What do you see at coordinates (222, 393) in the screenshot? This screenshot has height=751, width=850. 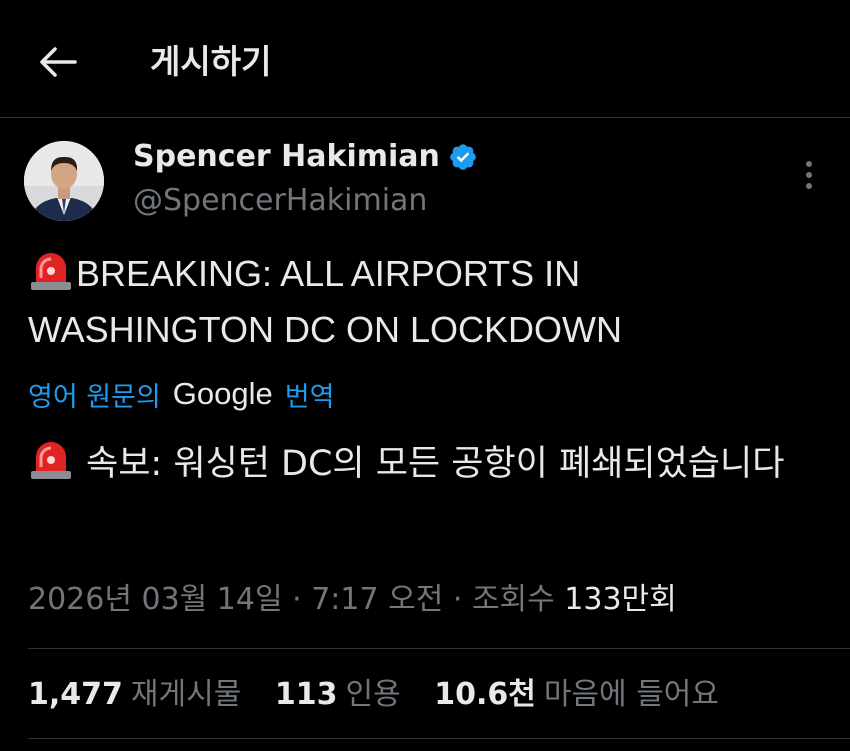 I see `google-brand: Google` at bounding box center [222, 393].